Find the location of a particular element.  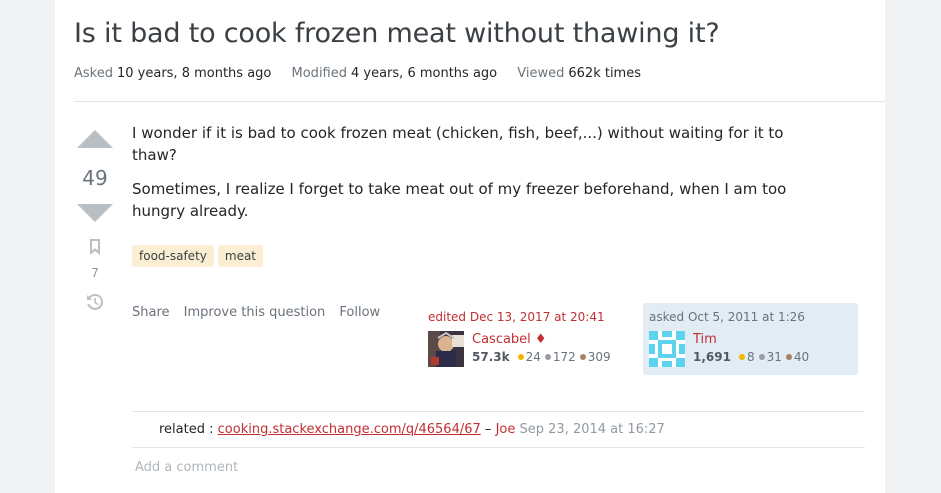

modified-info: Modified 4 years, 6 months ago is located at coordinates (395, 73).